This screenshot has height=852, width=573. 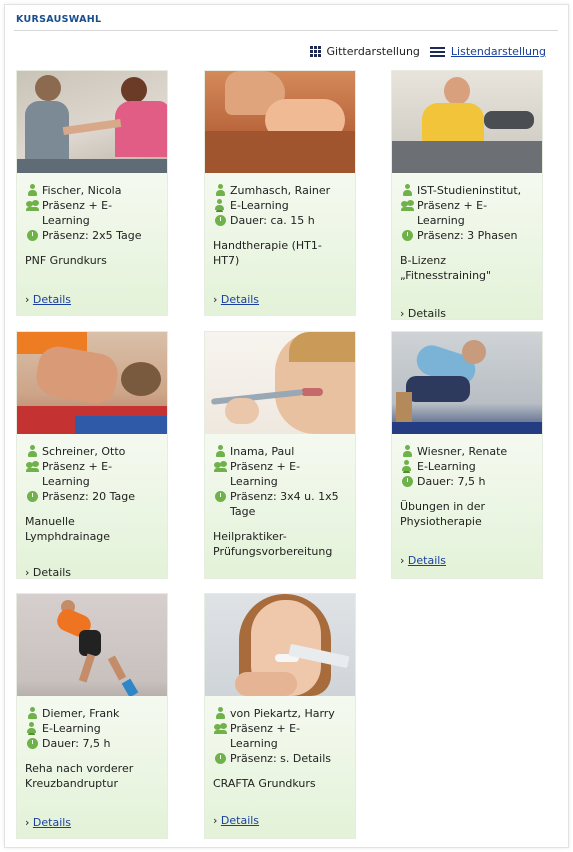 I want to click on instructor-line: Schreiner, Otto, so click(x=93, y=451).